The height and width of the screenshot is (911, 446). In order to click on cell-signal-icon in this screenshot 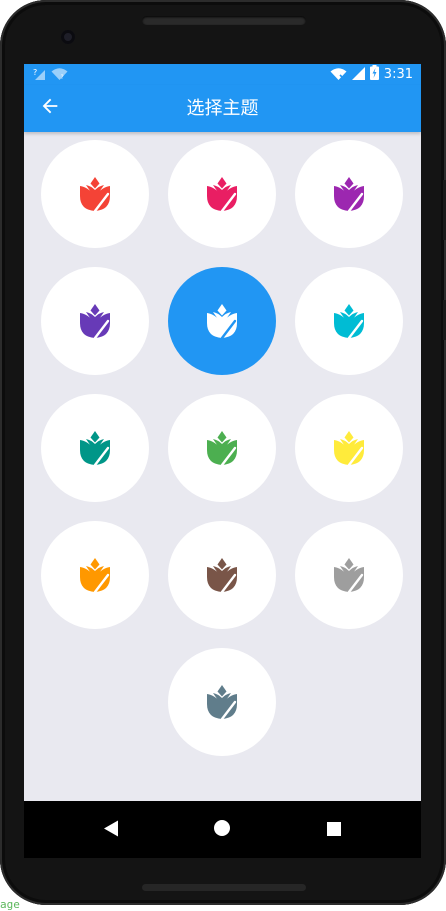, I will do `click(358, 74)`.